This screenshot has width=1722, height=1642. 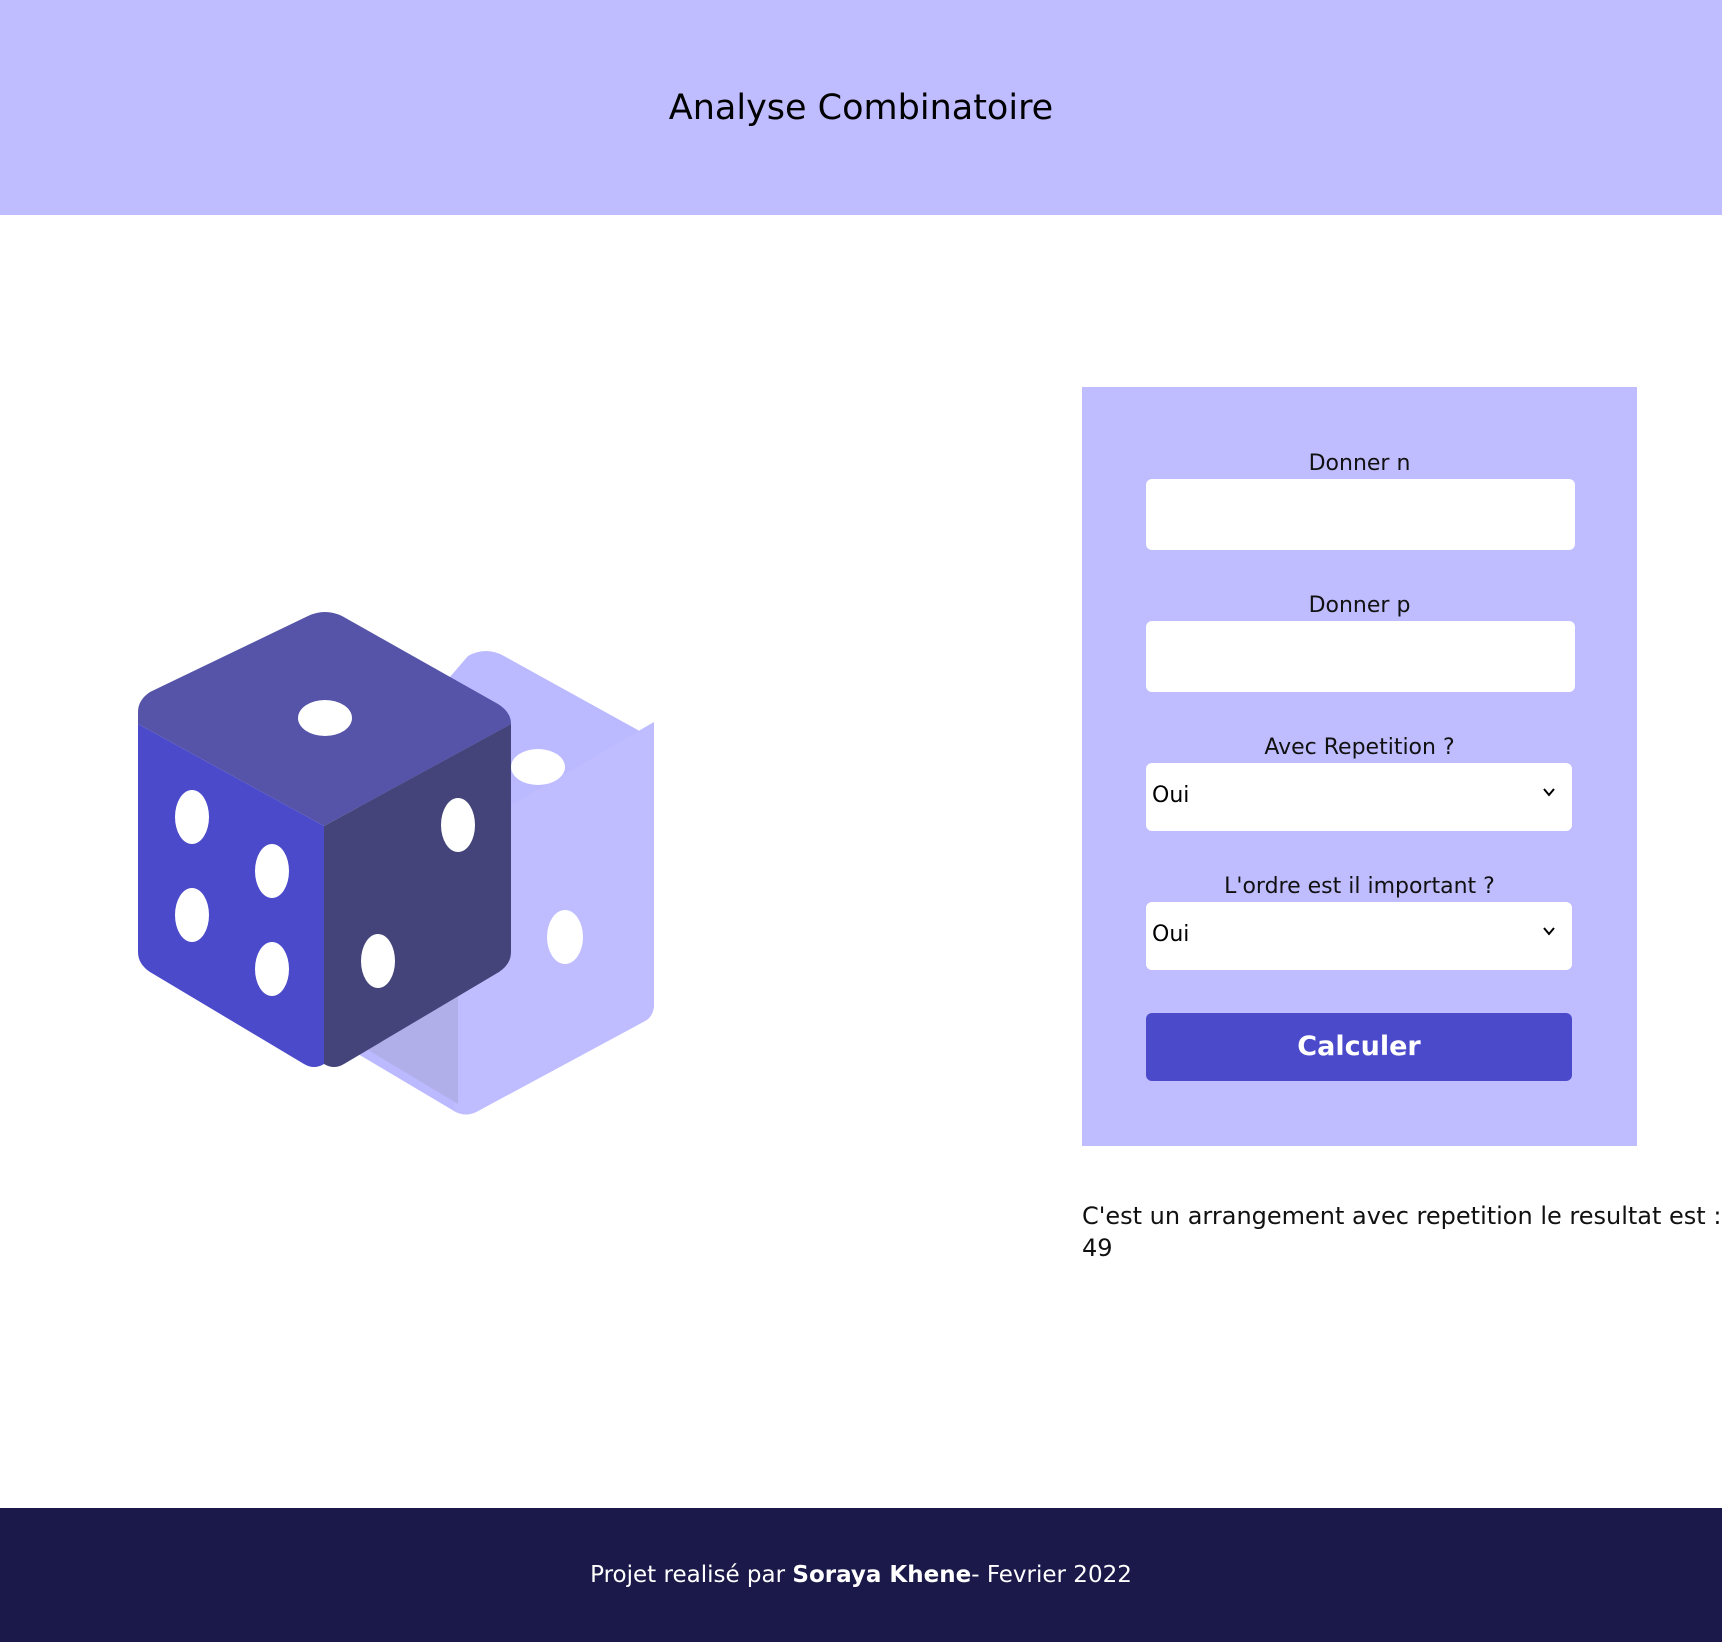 I want to click on footer-prefix: Projet realisé par, so click(x=691, y=1575).